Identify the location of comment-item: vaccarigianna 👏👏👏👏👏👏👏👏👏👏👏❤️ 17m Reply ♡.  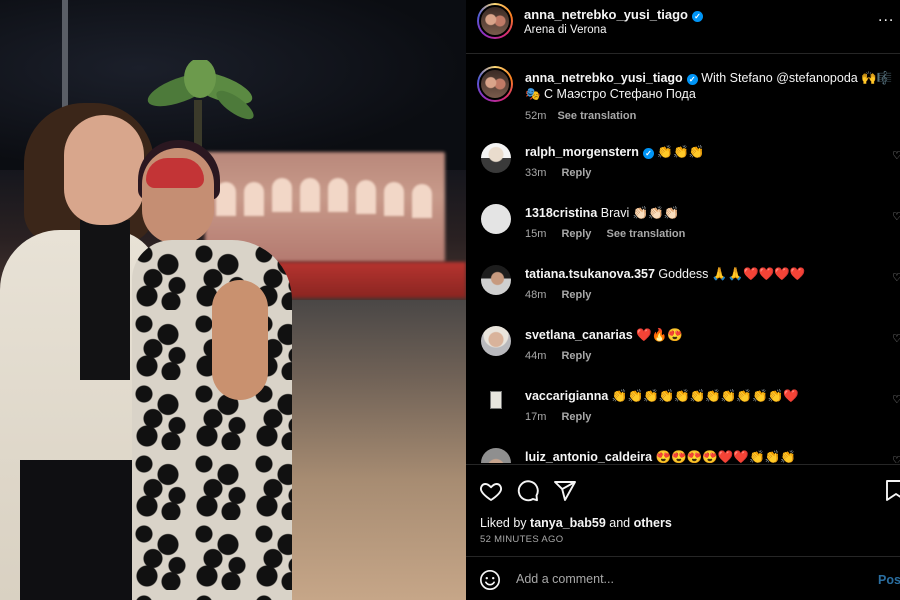
(683, 414).